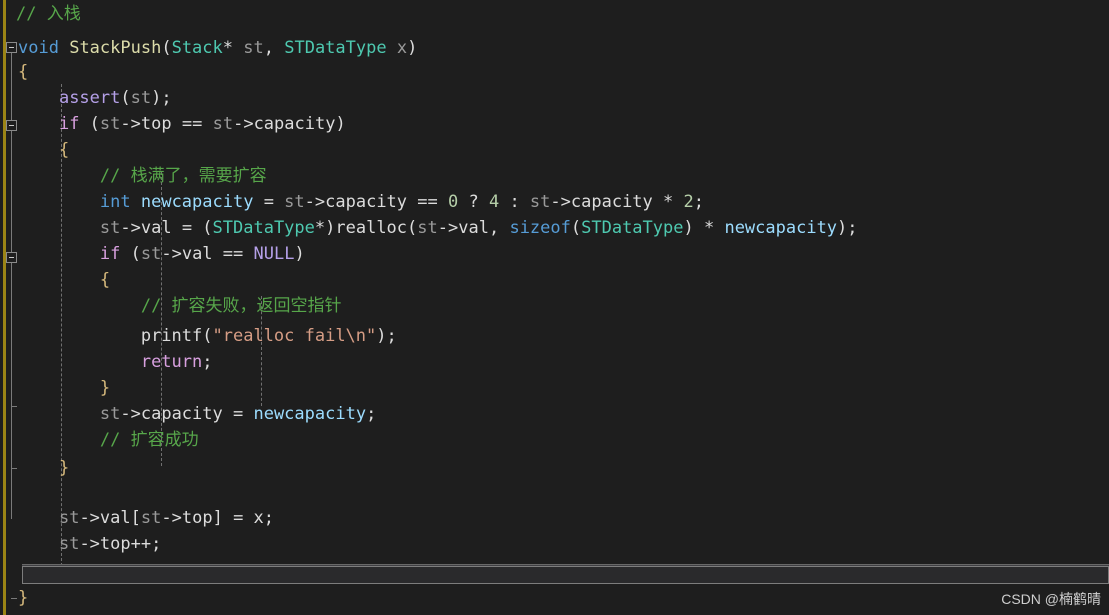  I want to click on watermark-text: CSDN @楠鹤晴, so click(1051, 599).